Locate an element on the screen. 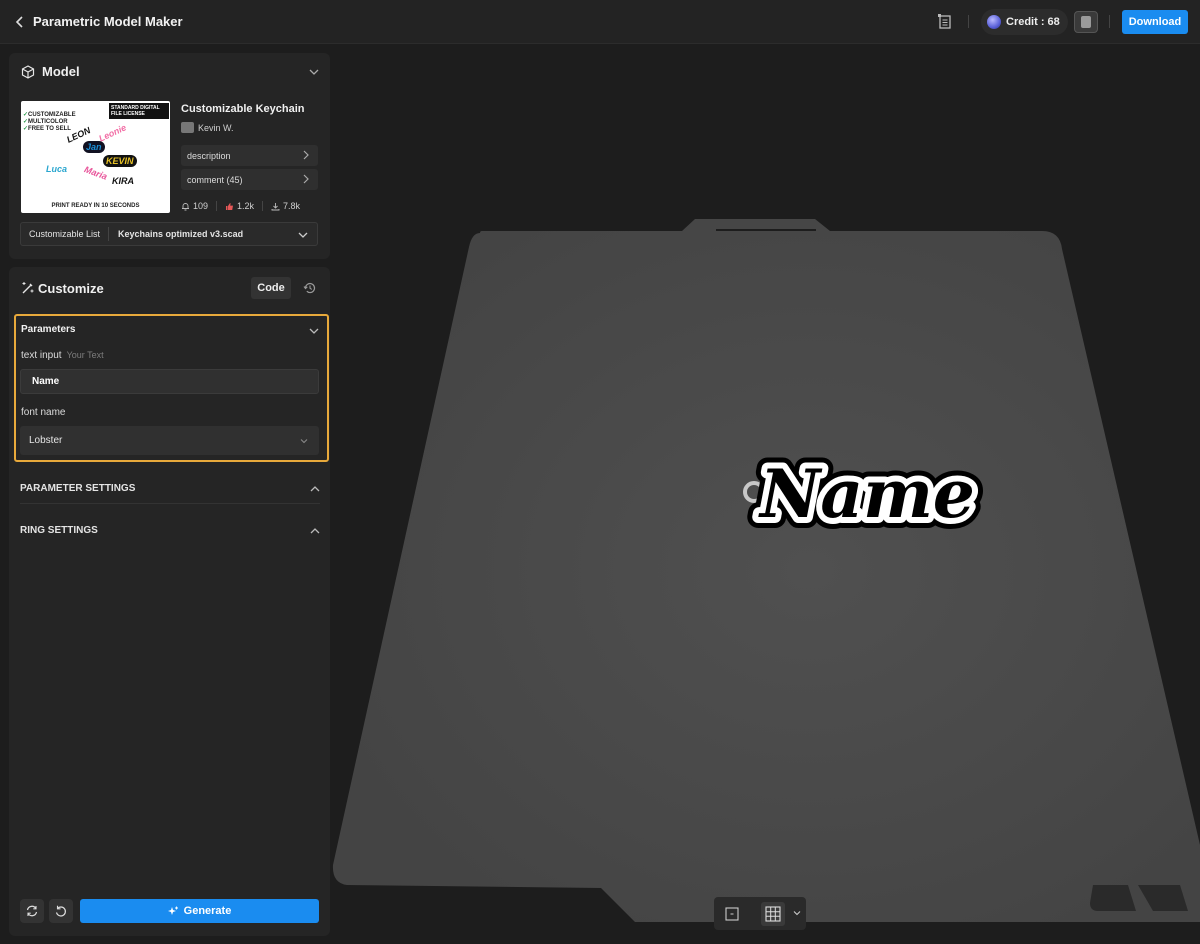 The height and width of the screenshot is (944, 1200). keychain-sticker: Jan is located at coordinates (94, 147).